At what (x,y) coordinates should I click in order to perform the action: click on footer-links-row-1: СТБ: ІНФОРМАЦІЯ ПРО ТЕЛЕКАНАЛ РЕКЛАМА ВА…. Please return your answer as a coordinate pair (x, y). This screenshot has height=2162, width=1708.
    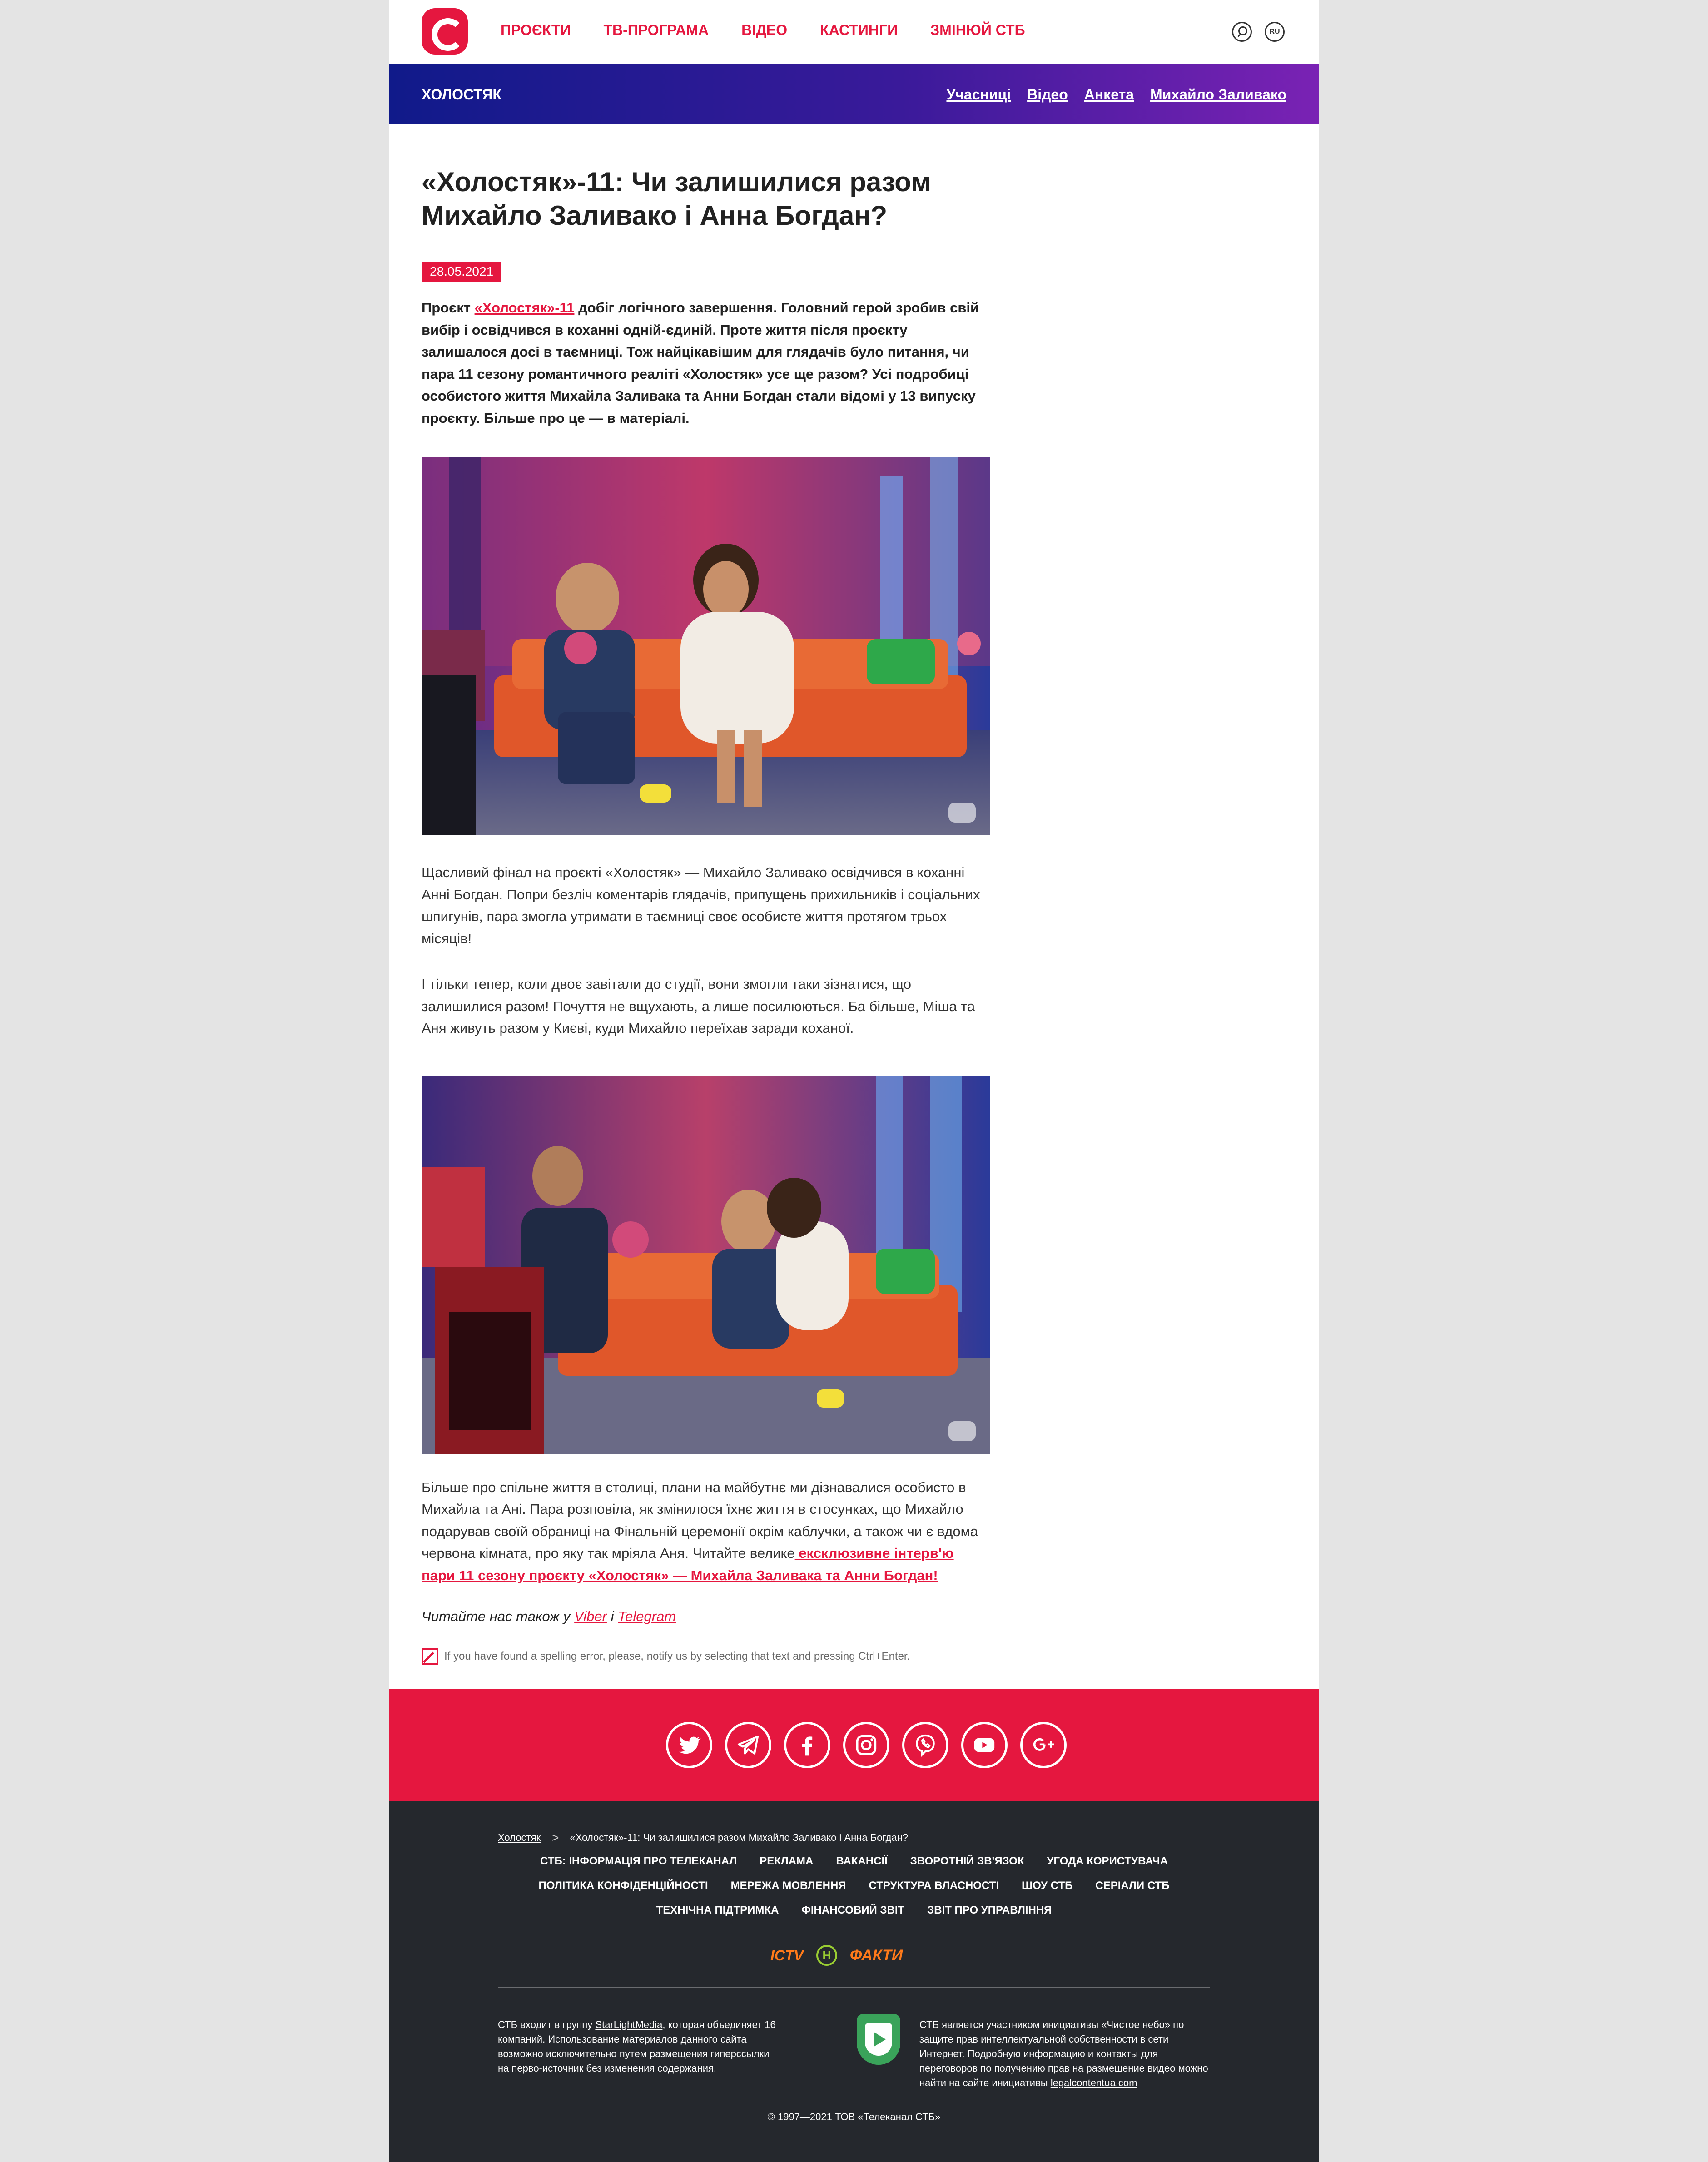
    Looking at the image, I should click on (854, 1861).